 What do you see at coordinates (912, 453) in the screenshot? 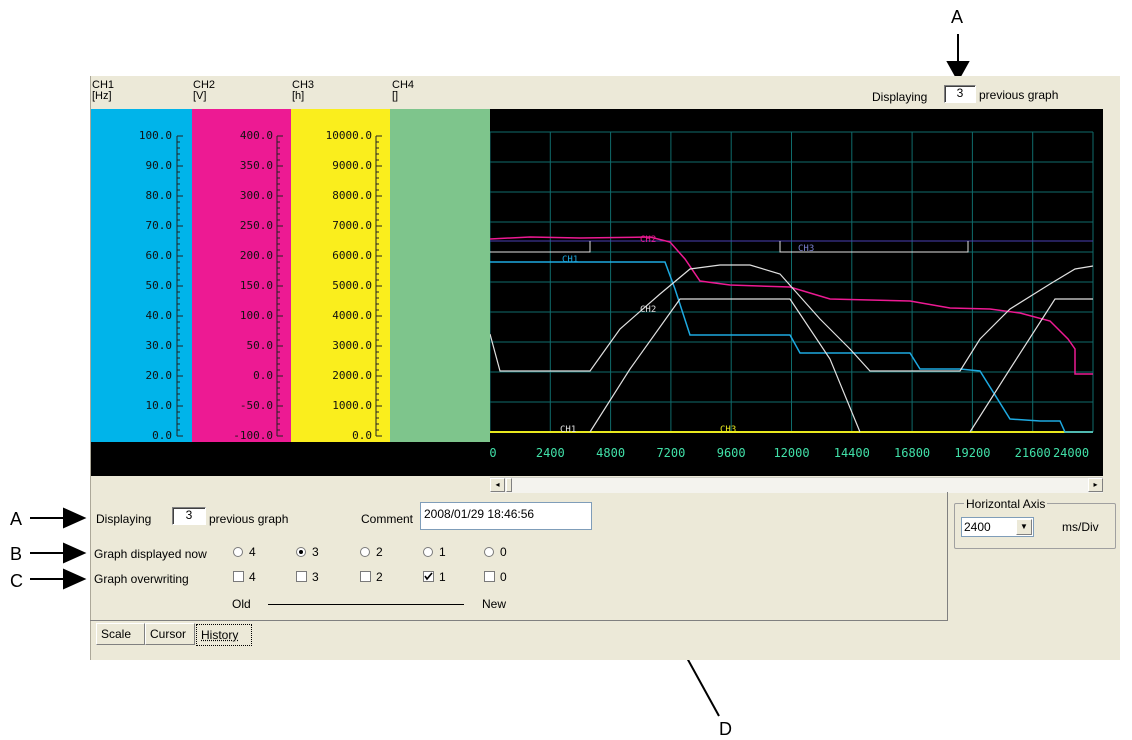
I see `x-tick-label: 16800` at bounding box center [912, 453].